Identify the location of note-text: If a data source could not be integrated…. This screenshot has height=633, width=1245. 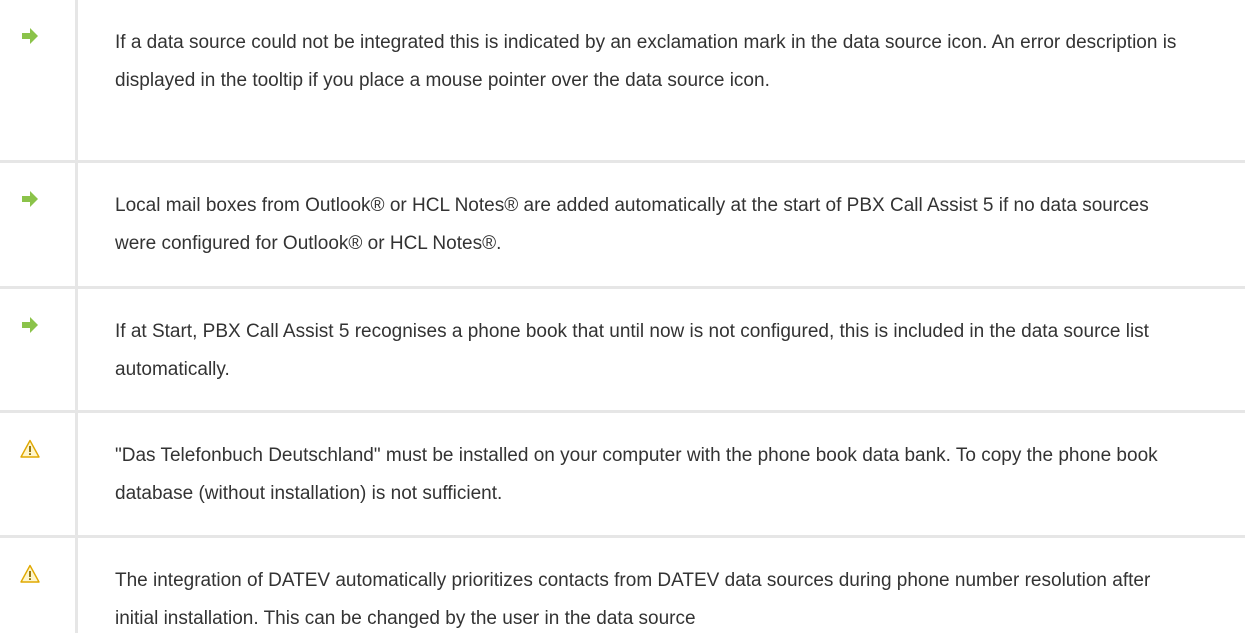
(646, 61).